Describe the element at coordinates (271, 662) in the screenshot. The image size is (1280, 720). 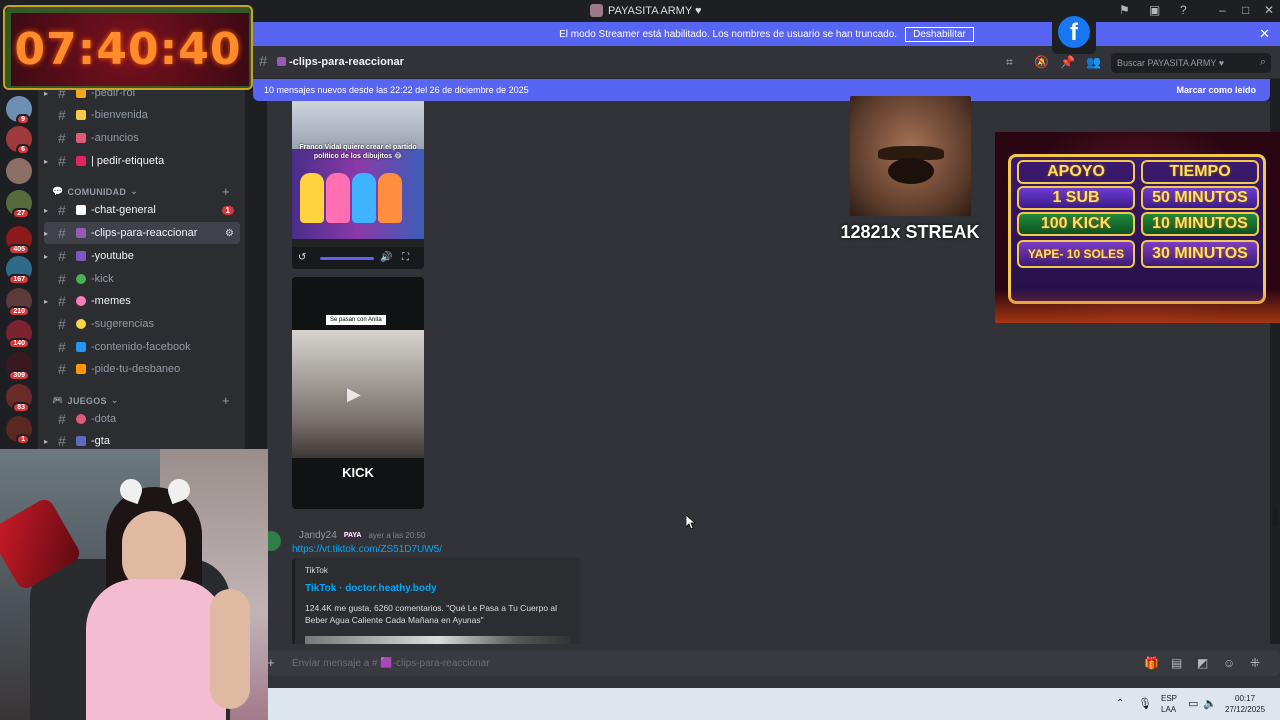
I see `add-attachment-icon: +` at that location.